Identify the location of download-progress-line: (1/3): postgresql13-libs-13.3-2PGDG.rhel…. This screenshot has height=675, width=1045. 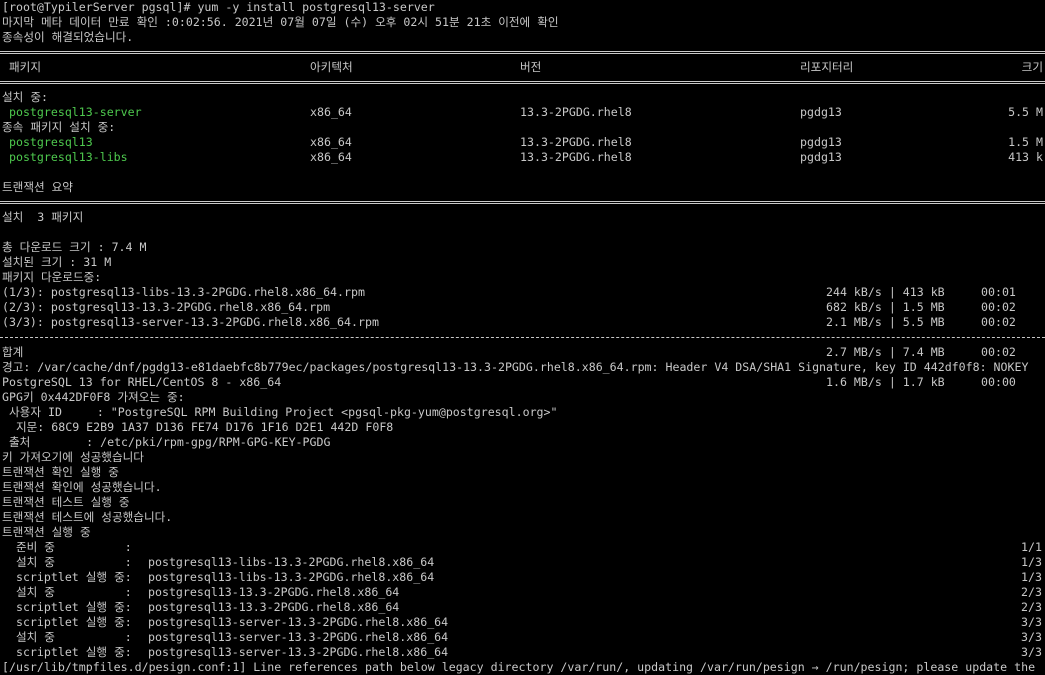
(522, 292).